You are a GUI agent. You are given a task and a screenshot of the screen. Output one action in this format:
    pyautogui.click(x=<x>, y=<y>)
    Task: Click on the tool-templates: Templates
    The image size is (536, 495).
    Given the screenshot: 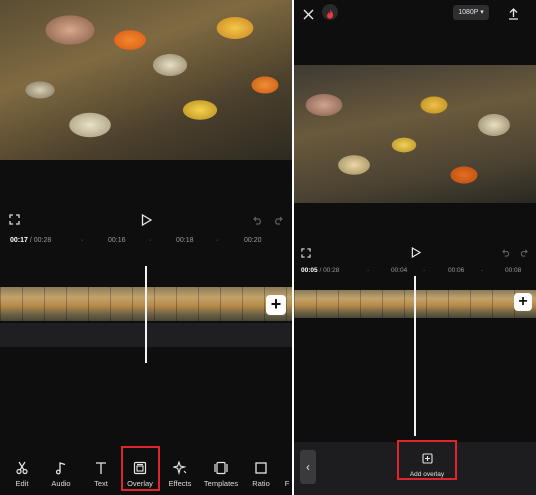 What is the action you would take?
    pyautogui.click(x=221, y=472)
    